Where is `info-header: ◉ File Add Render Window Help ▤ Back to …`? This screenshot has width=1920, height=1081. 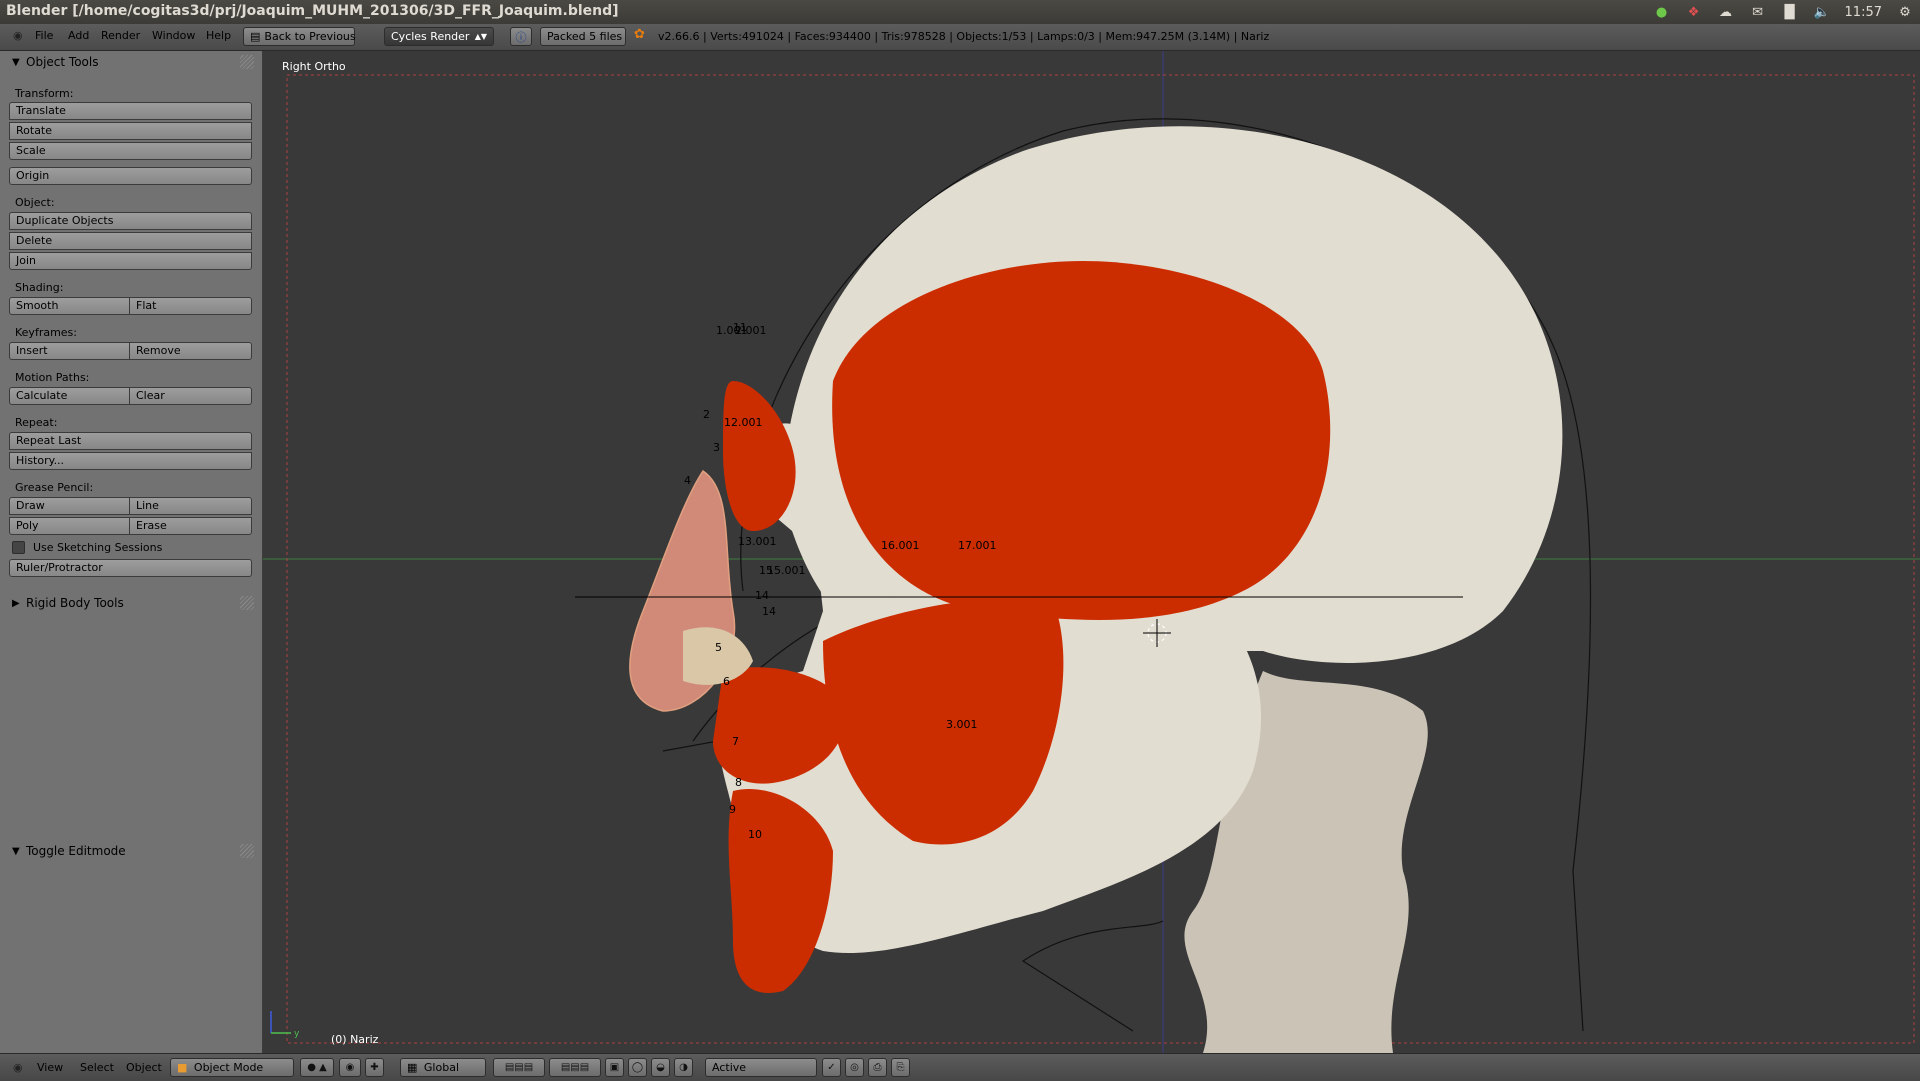
info-header: ◉ File Add Render Window Help ▤ Back to … is located at coordinates (960, 37).